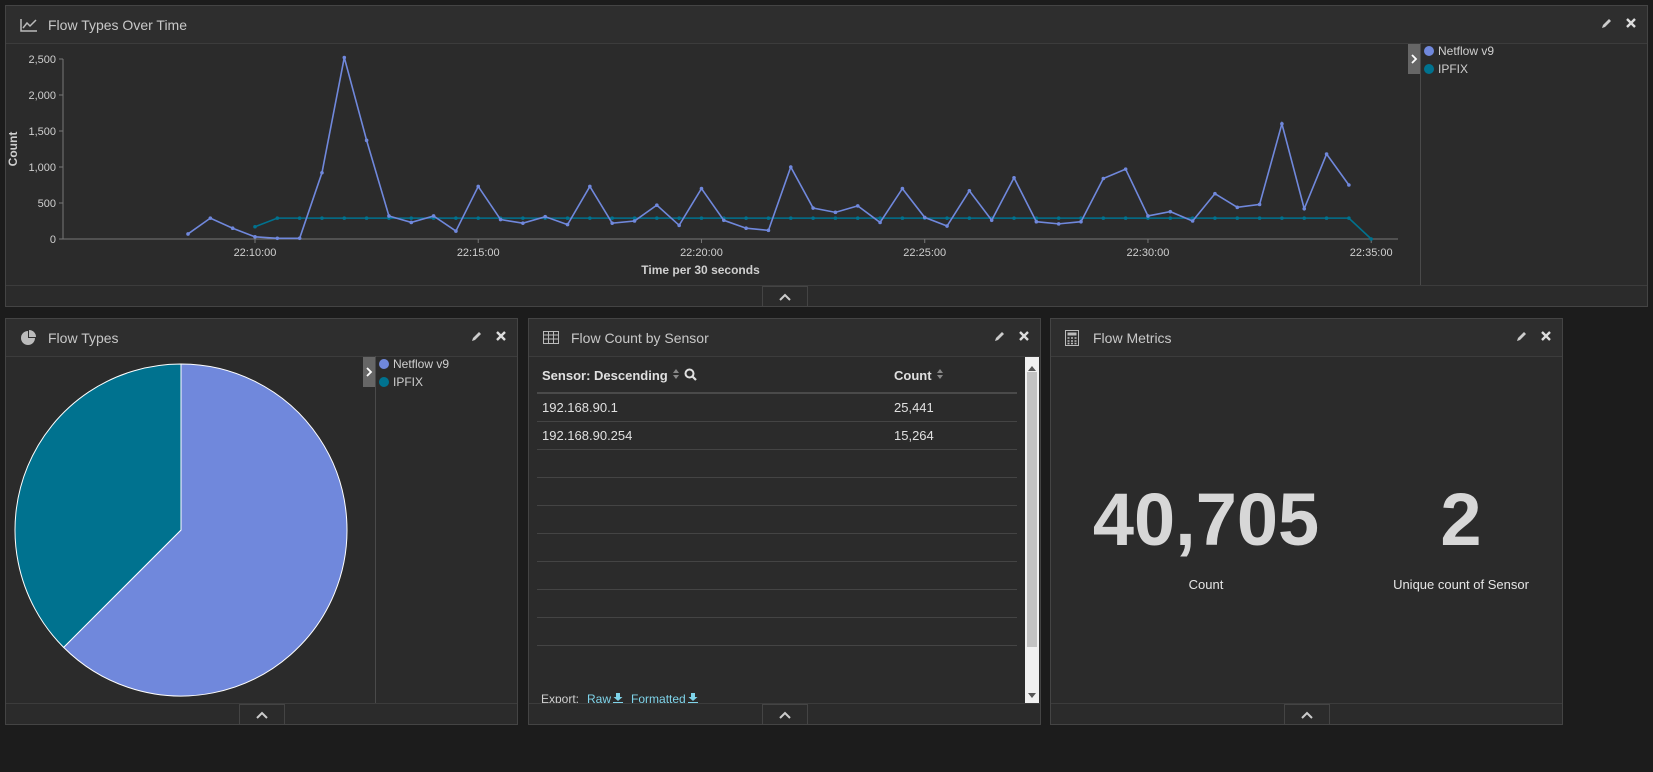 The width and height of the screenshot is (1653, 772). What do you see at coordinates (605, 375) in the screenshot?
I see `column-header-label: Sensor: Descending` at bounding box center [605, 375].